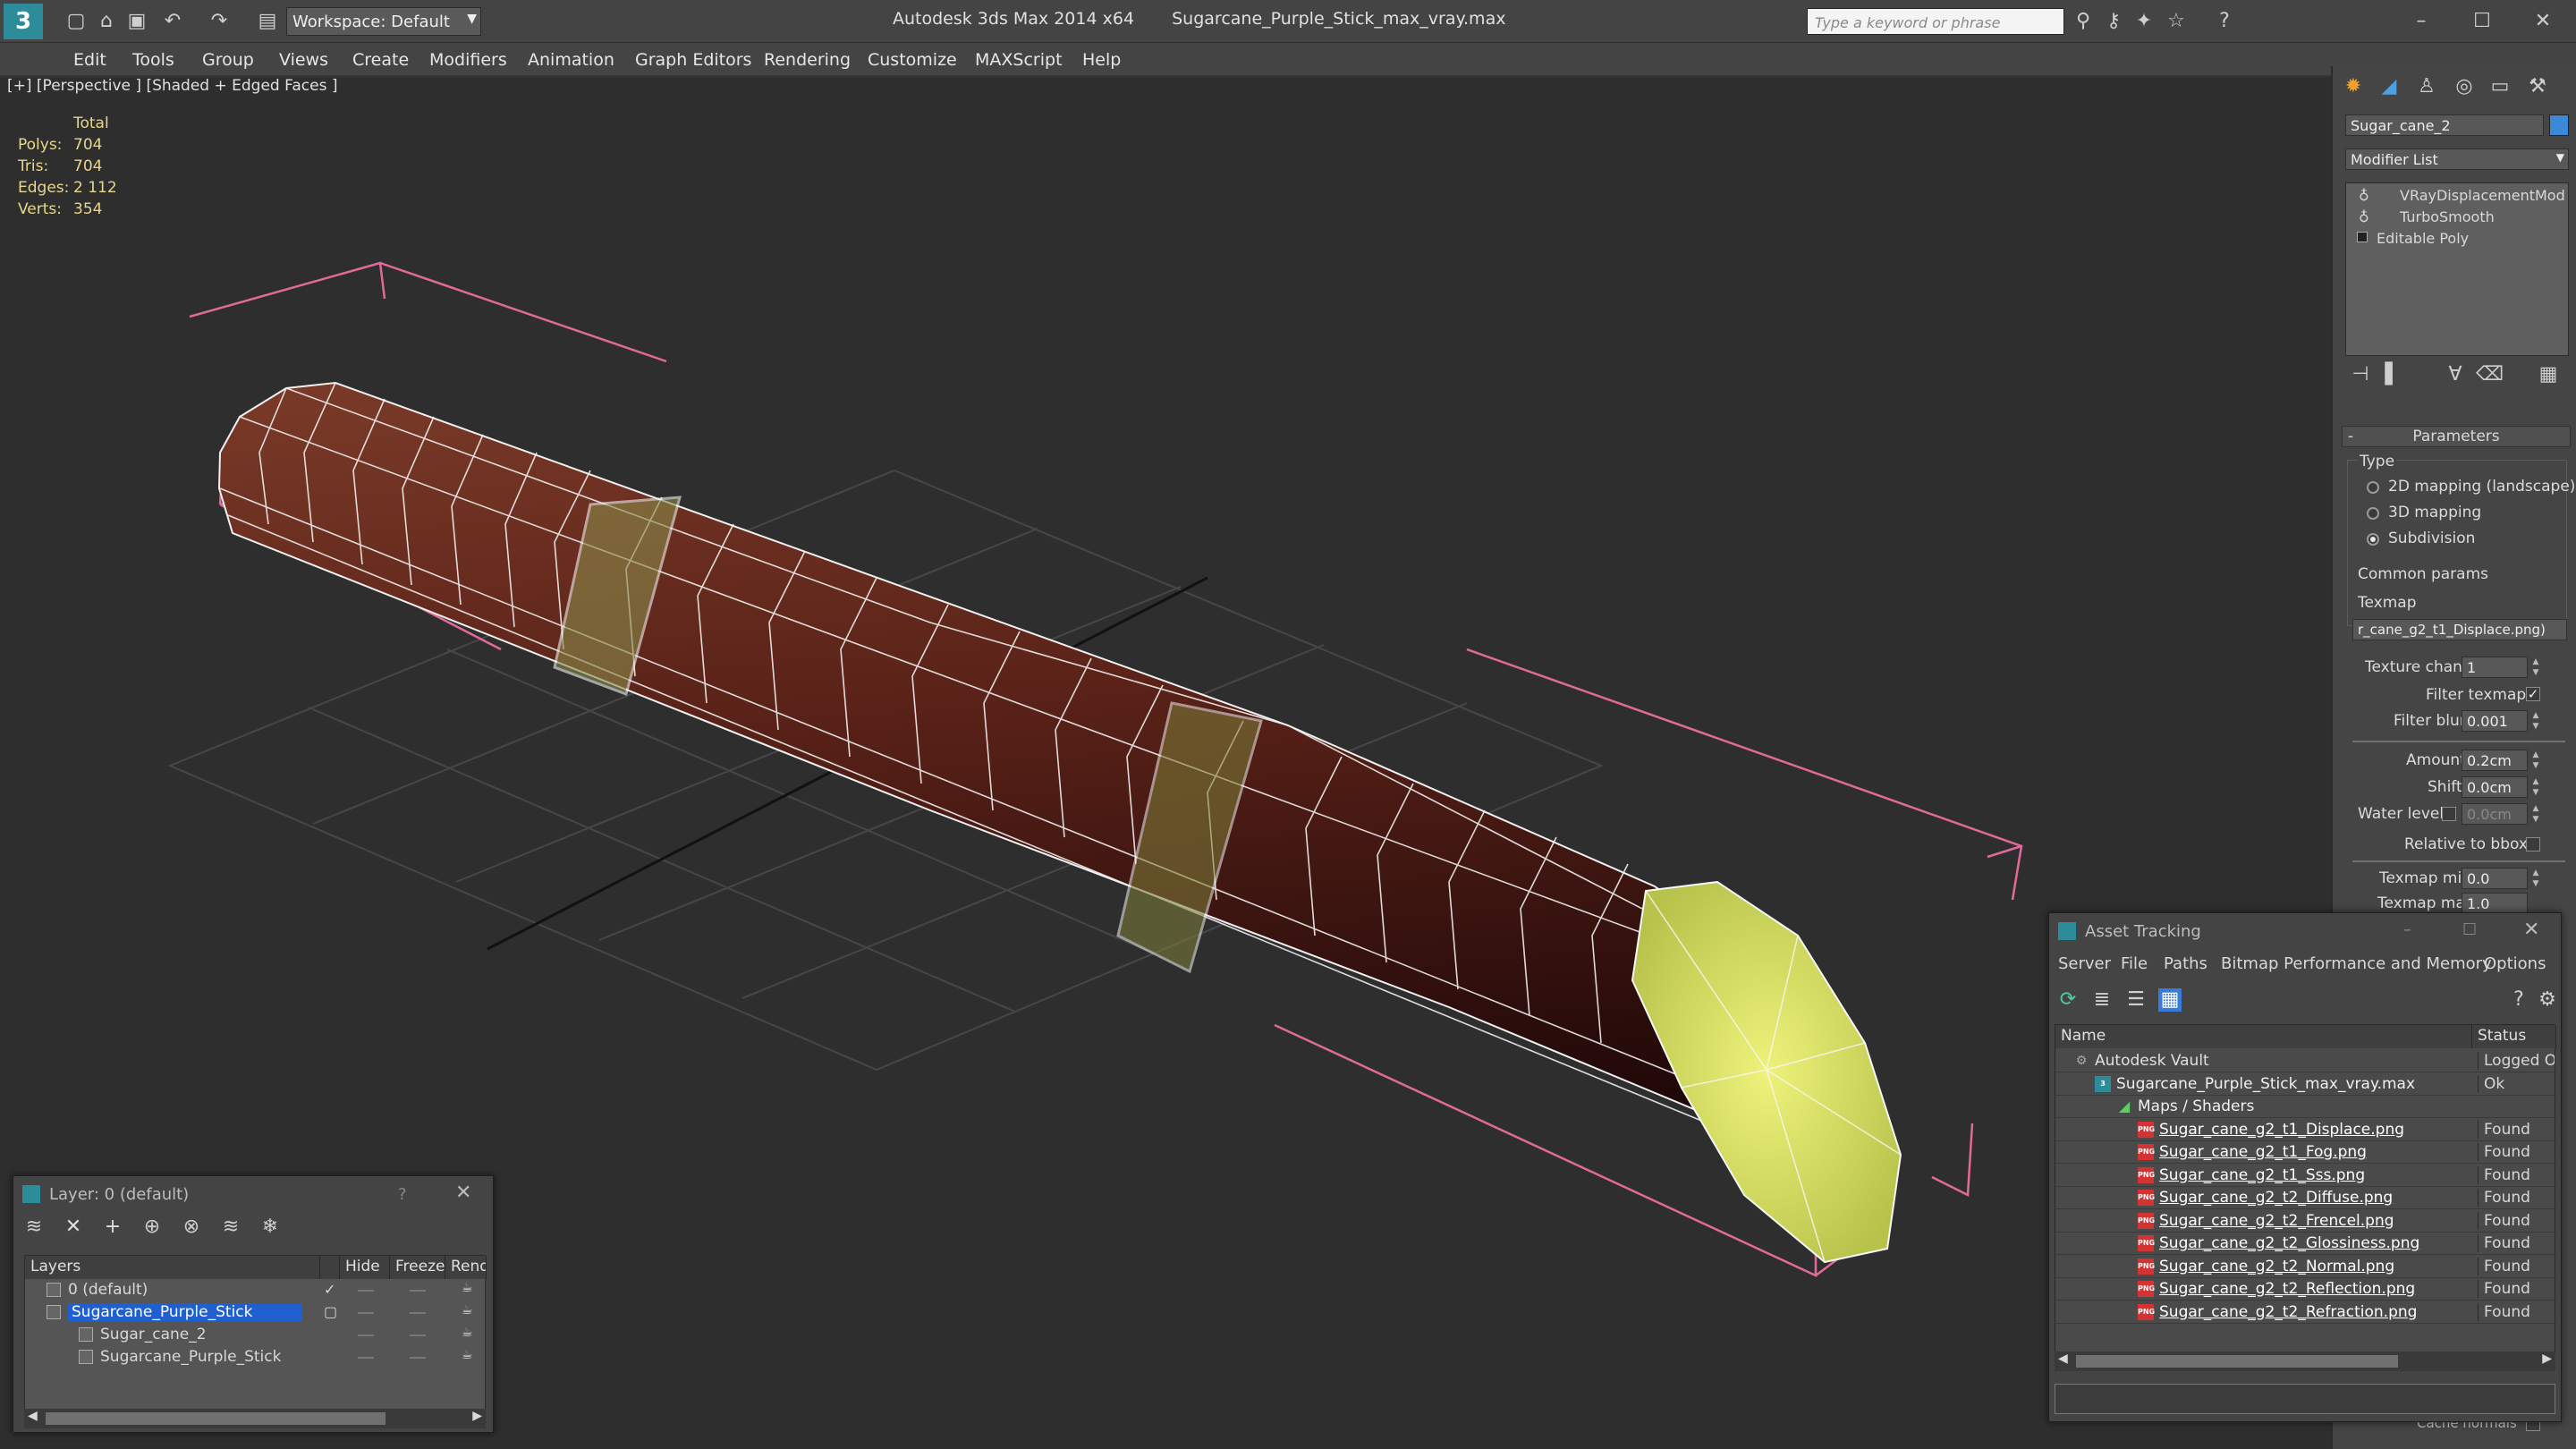 The width and height of the screenshot is (2576, 1449). What do you see at coordinates (2533, 844) in the screenshot?
I see `relative-bbox-checkbox` at bounding box center [2533, 844].